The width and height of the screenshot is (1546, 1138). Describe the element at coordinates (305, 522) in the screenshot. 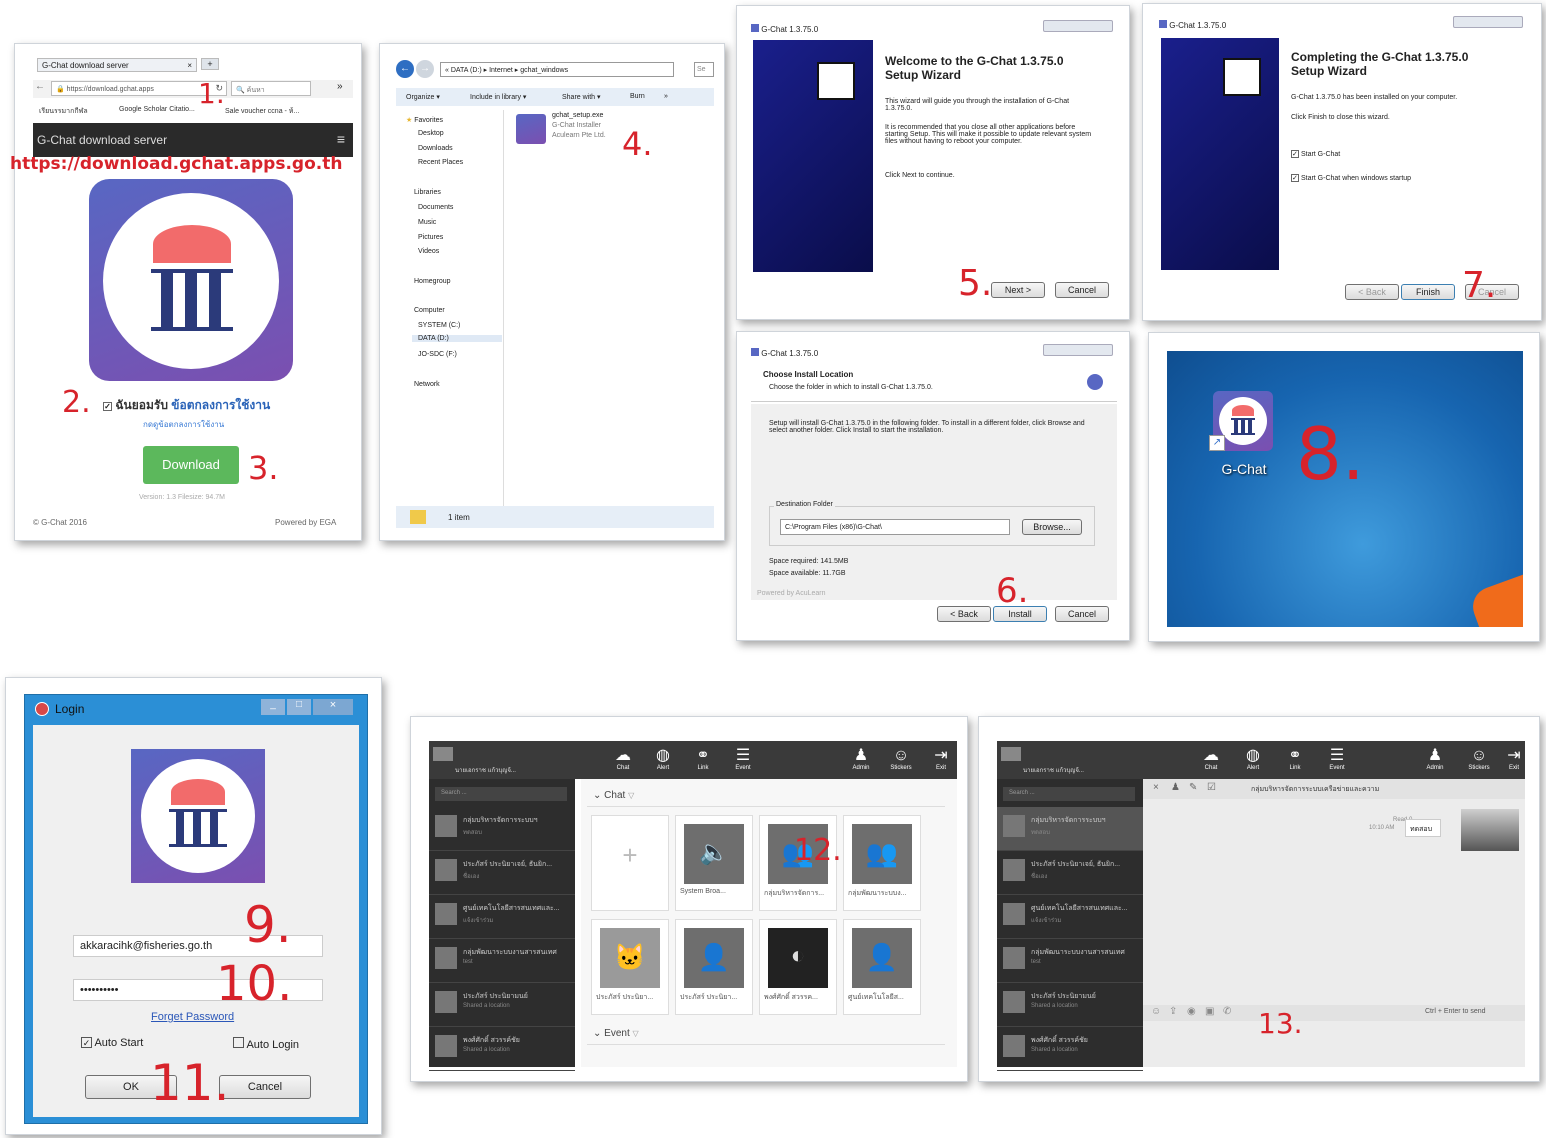

I see `footer-right: Powered by EGA` at that location.